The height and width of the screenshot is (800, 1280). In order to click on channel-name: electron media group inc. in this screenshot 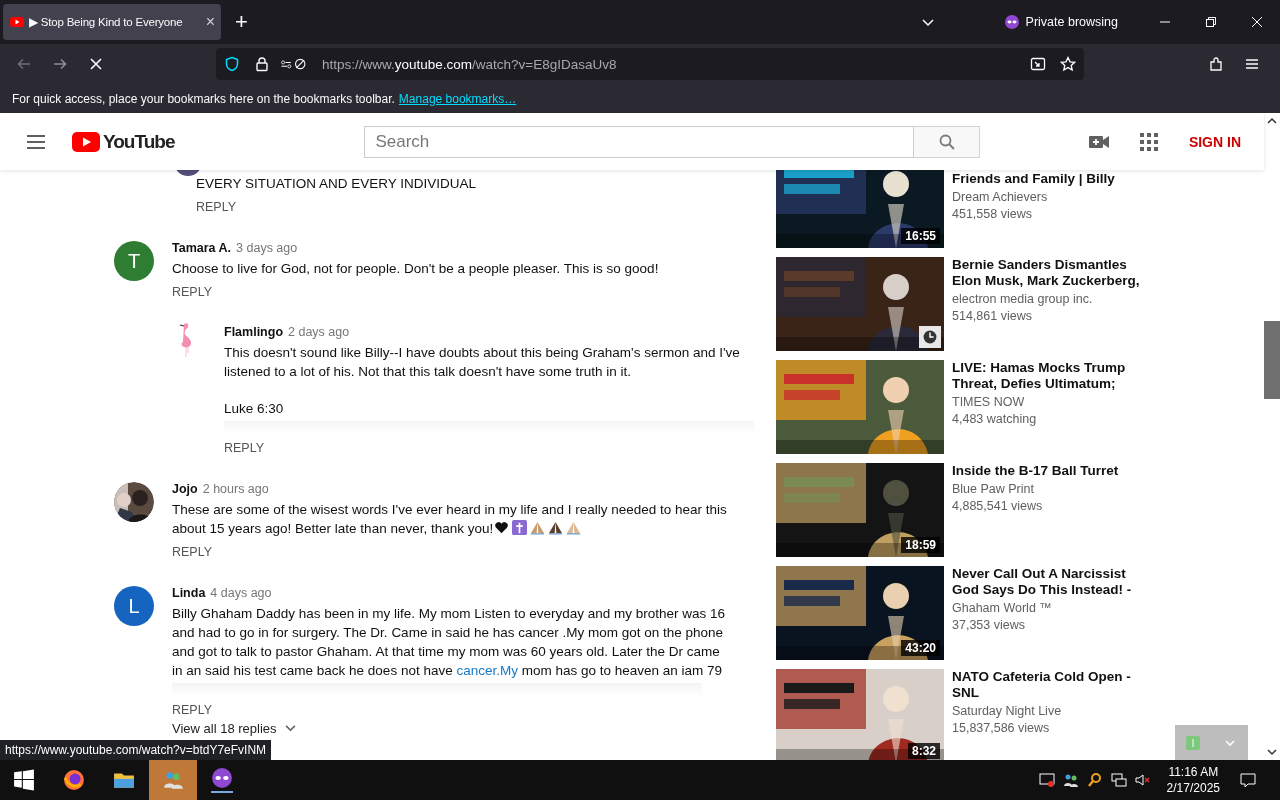, I will do `click(1047, 299)`.